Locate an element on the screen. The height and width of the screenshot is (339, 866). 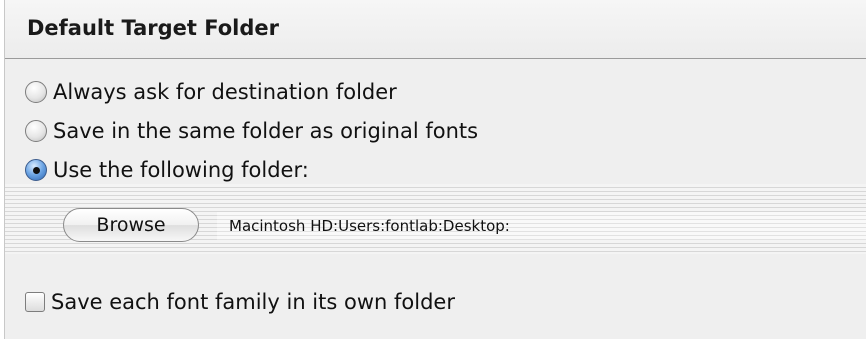
radio-option-following-folder: Use the following folder: is located at coordinates (167, 170).